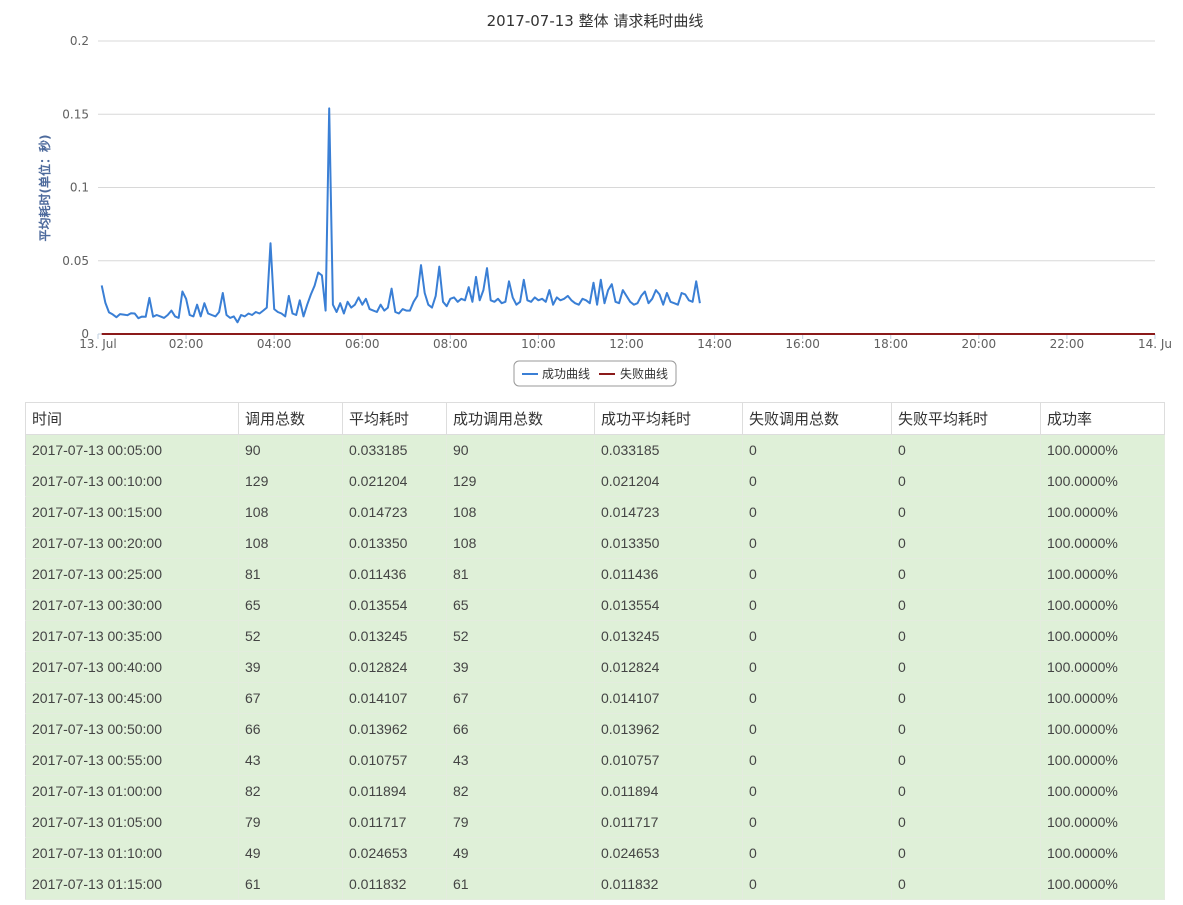 The image size is (1183, 905). I want to click on cell-time: 2017-07-13 00:30:00, so click(132, 605).